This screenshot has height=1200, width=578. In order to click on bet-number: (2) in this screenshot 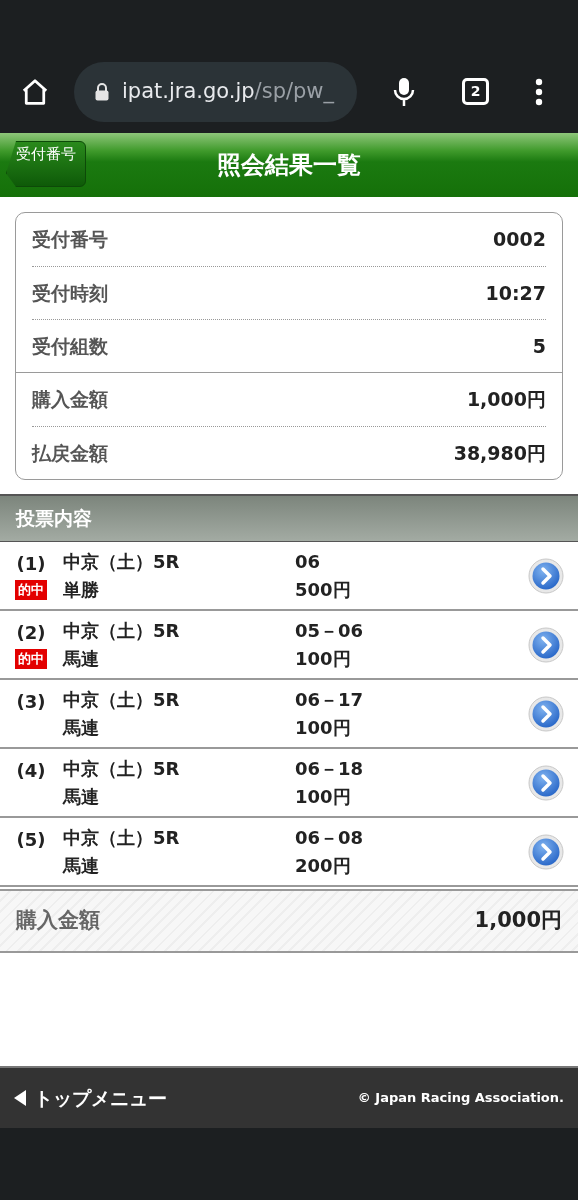, I will do `click(31, 632)`.